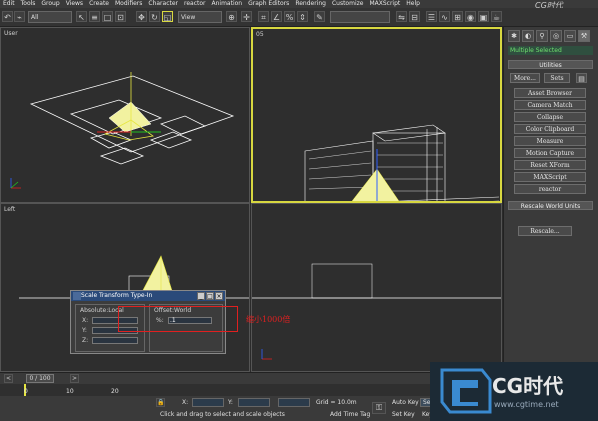 Image resolution: width=598 pixels, height=421 pixels. Describe the element at coordinates (350, 414) in the screenshot. I see `add-time-tag: Add Time Tag` at that location.